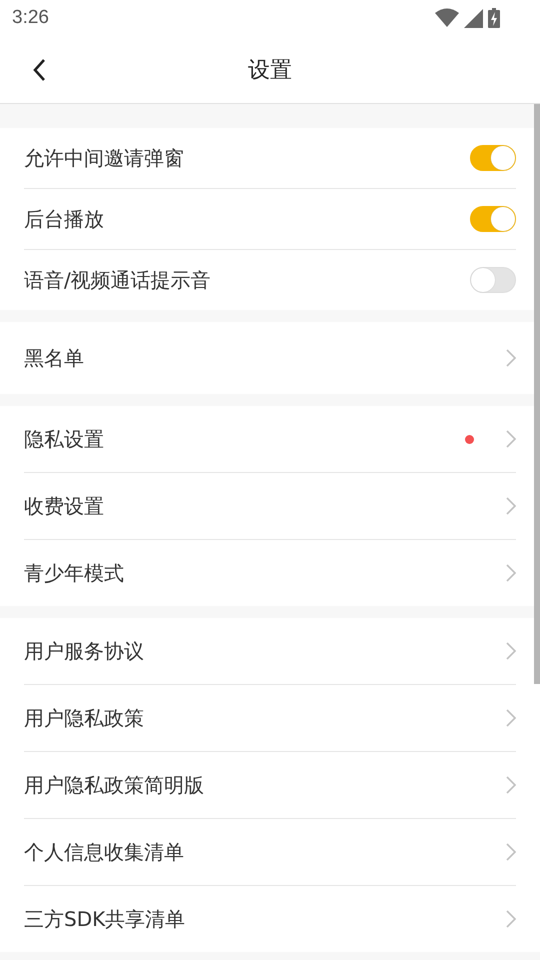  Describe the element at coordinates (54, 358) in the screenshot. I see `setting-label: 黑名单` at that location.